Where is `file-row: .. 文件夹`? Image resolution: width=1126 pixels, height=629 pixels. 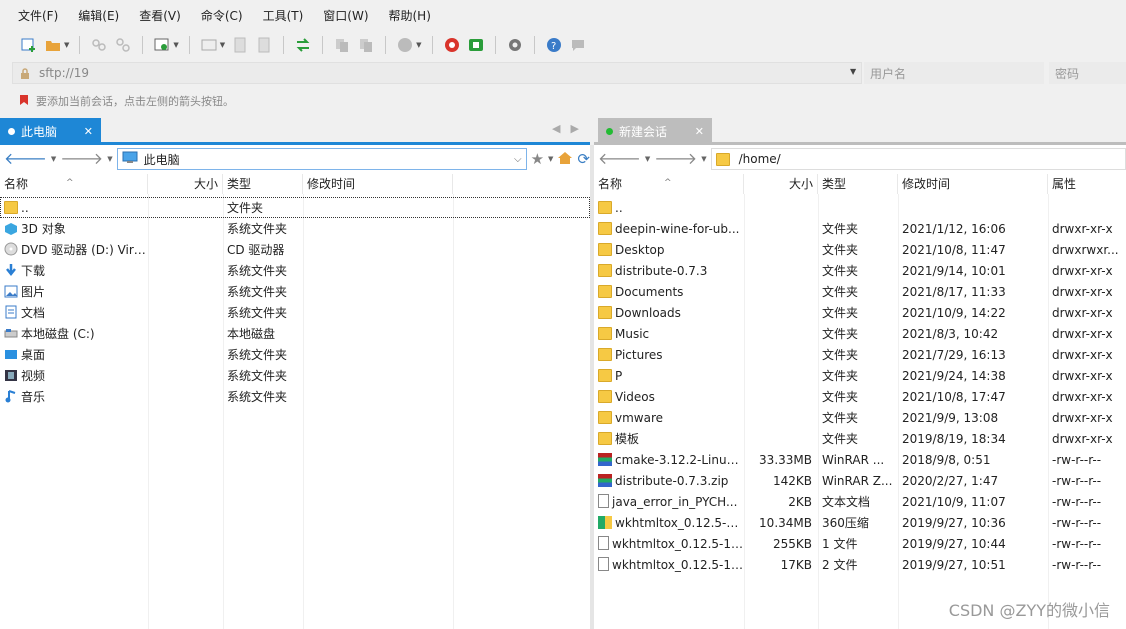 file-row: .. 文件夹 is located at coordinates (295, 207).